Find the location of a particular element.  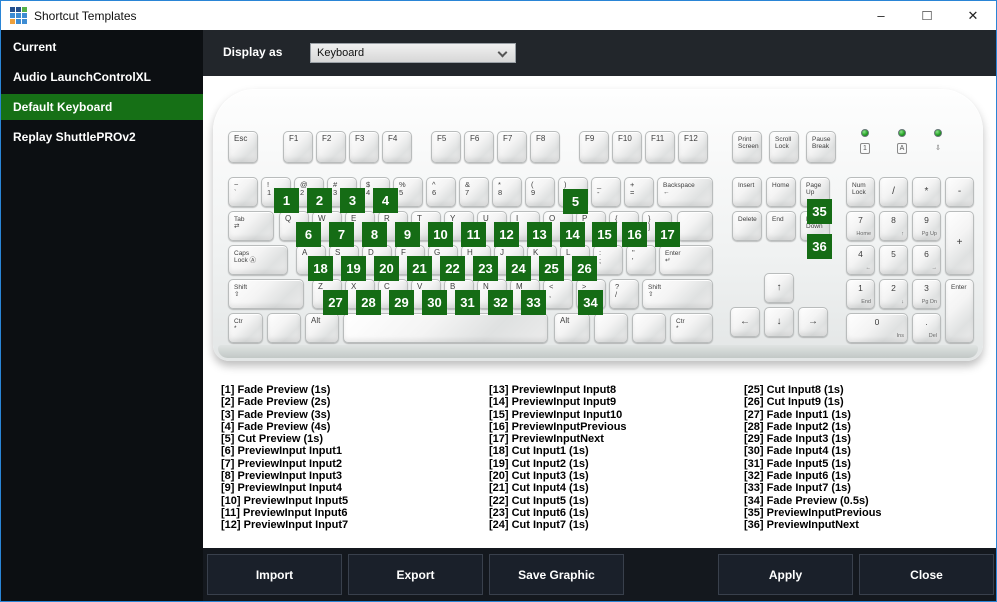

sidebar-item-current: Current is located at coordinates (102, 47).